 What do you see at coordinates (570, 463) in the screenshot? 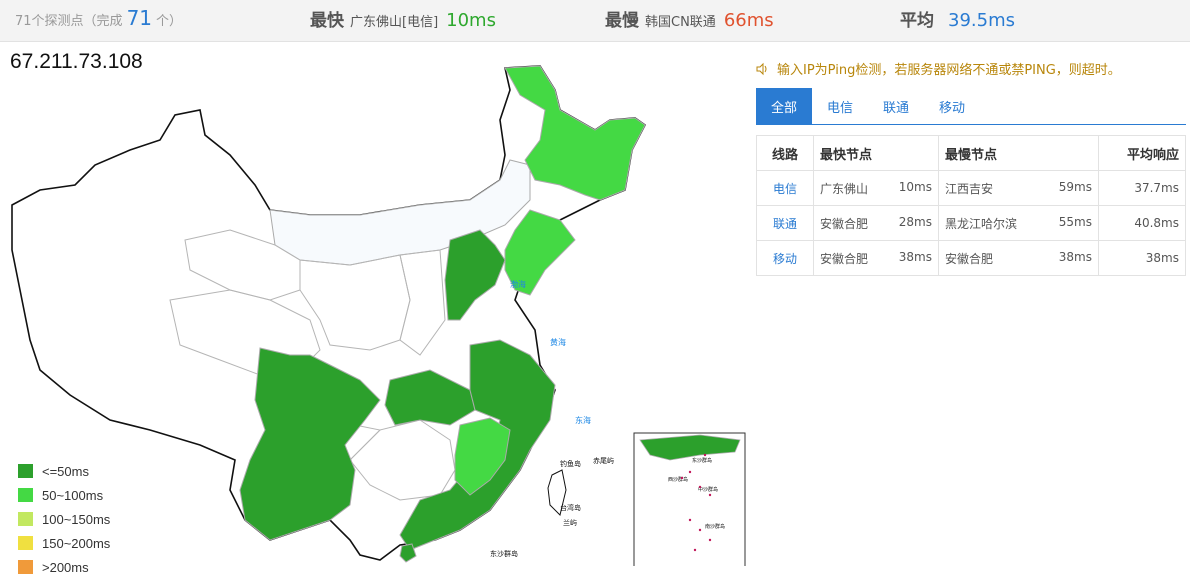
I see `island-label-diaoyu: 钓鱼岛` at bounding box center [570, 463].